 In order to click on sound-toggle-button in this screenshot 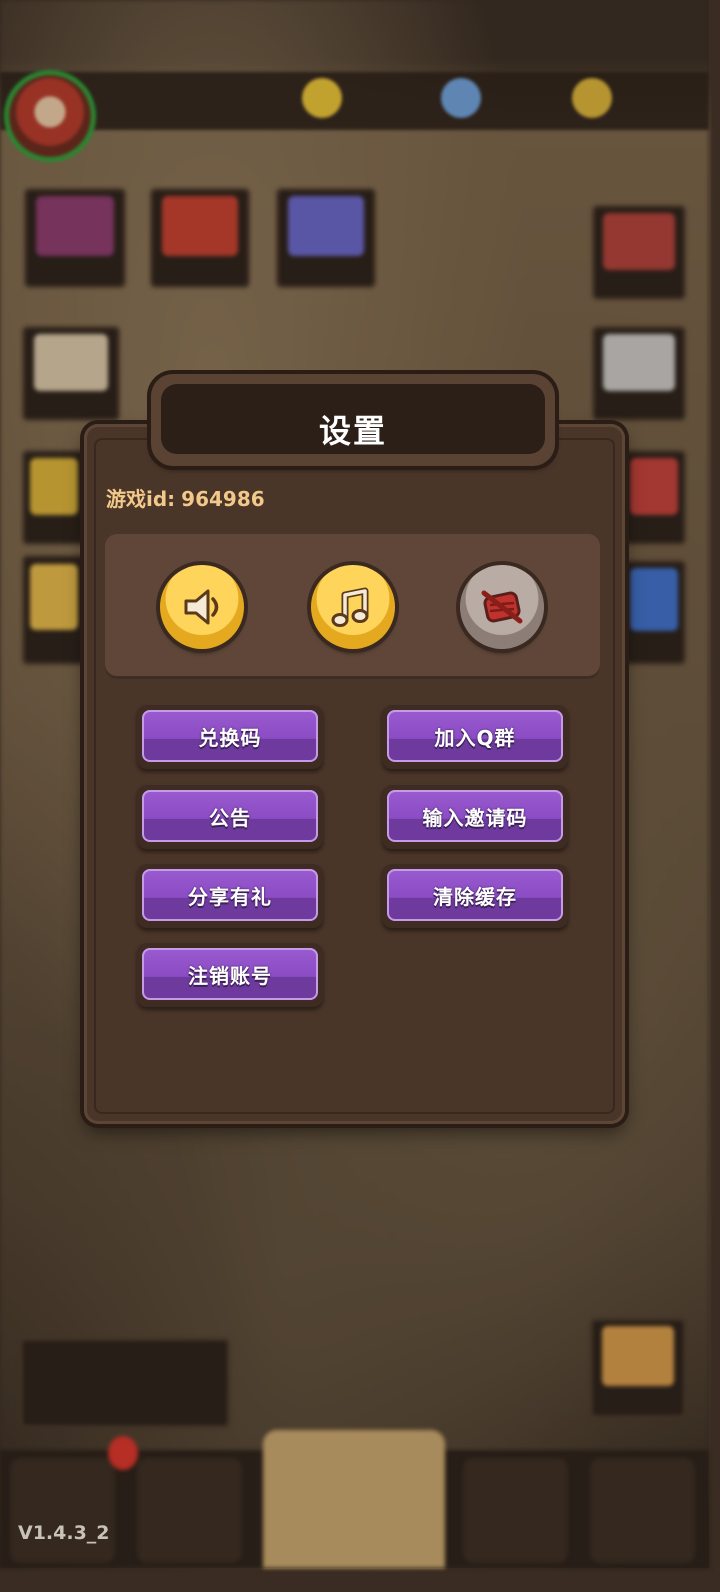, I will do `click(202, 607)`.